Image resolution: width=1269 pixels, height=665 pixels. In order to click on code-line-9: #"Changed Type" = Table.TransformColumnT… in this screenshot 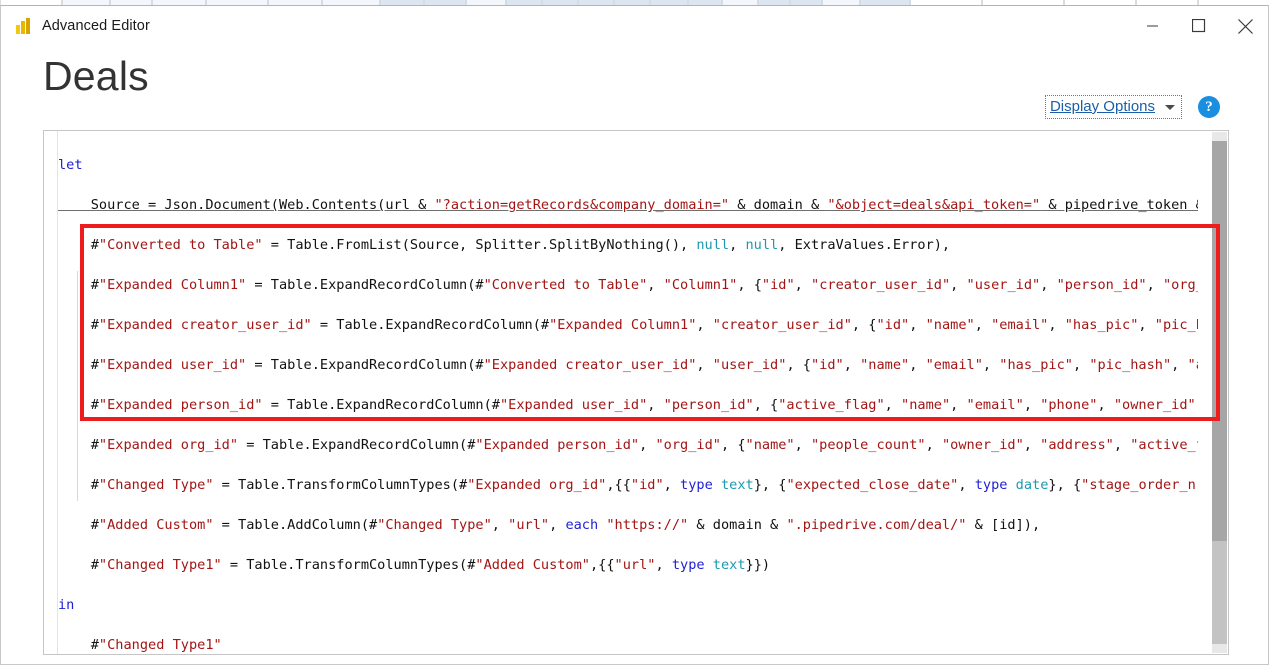, I will do `click(628, 485)`.